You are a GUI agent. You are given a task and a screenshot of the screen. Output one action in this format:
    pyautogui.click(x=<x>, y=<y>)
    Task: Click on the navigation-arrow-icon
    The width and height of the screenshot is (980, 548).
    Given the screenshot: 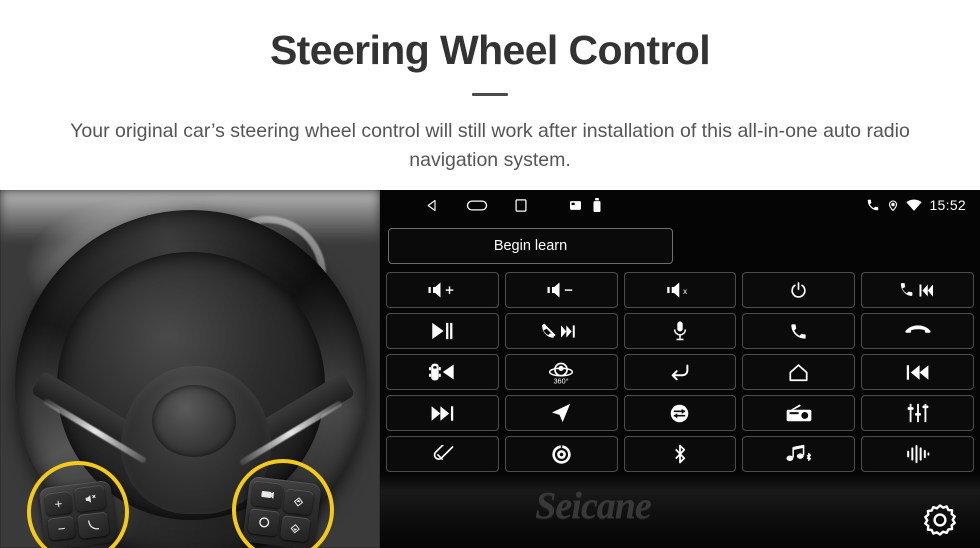 What is the action you would take?
    pyautogui.click(x=561, y=413)
    